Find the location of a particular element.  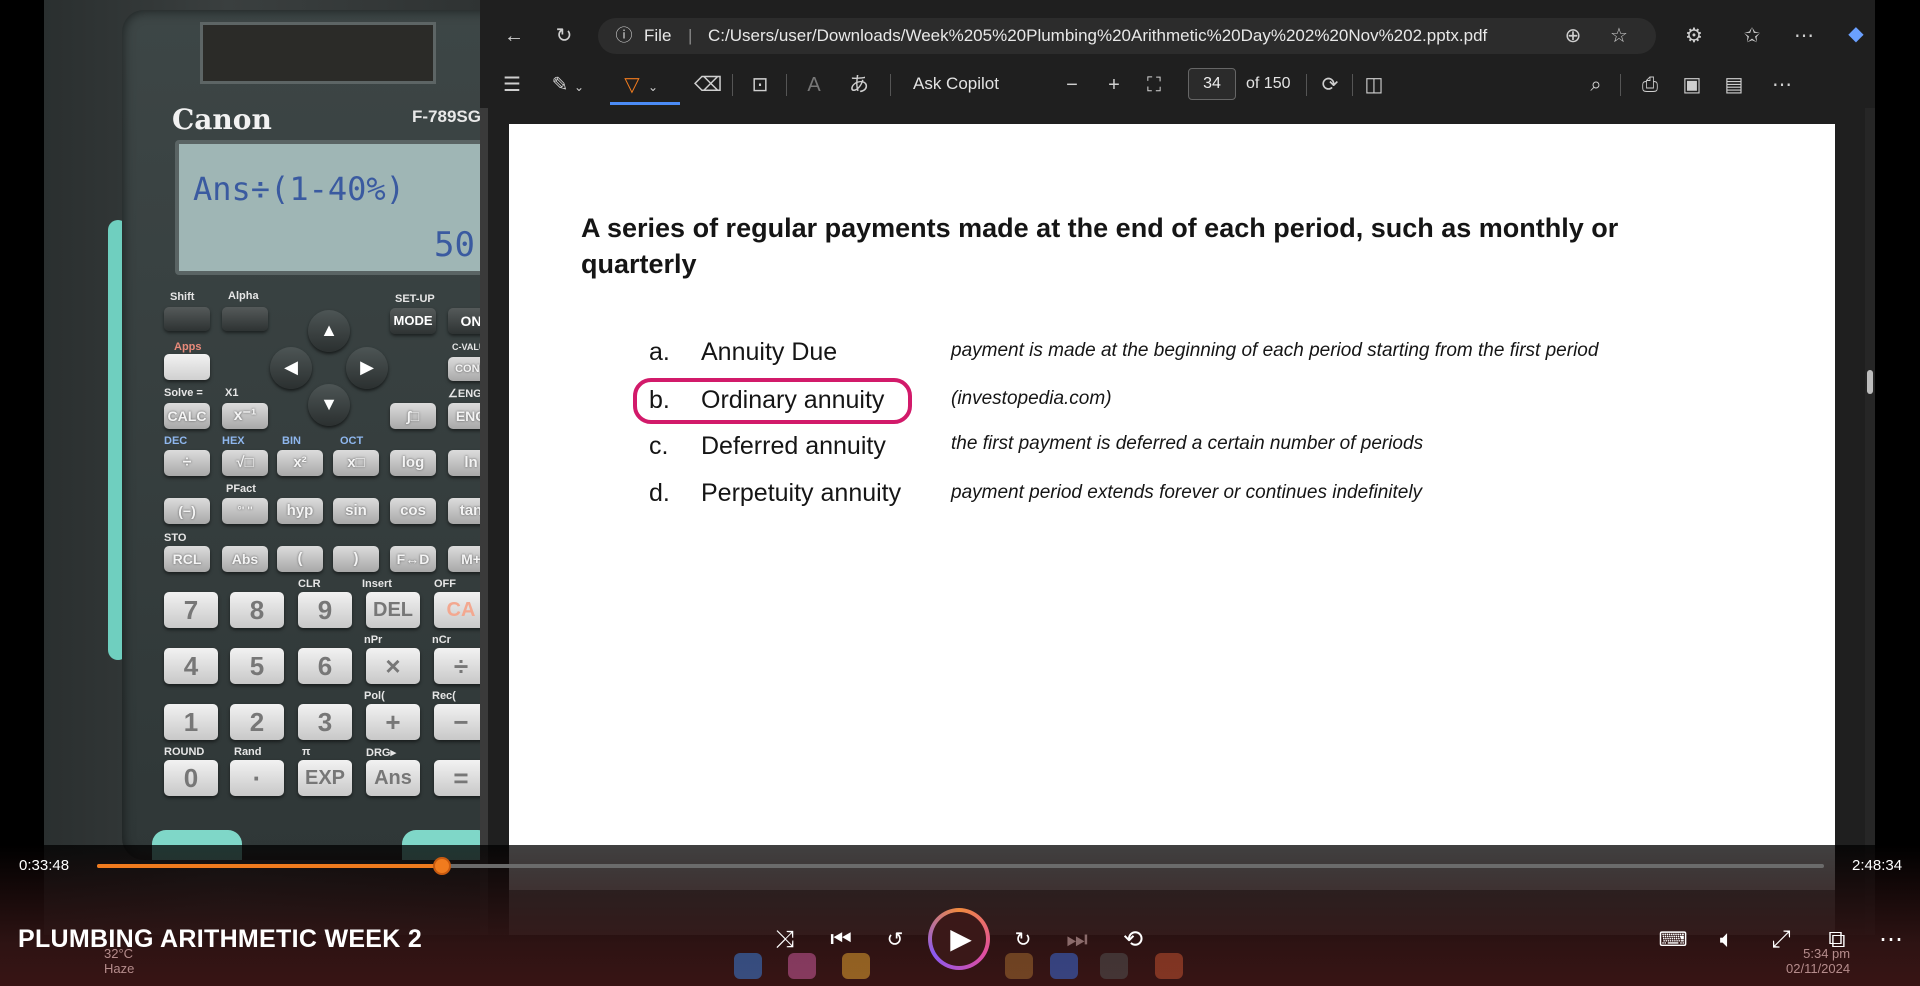

play-button: ▶ is located at coordinates (959, 939).